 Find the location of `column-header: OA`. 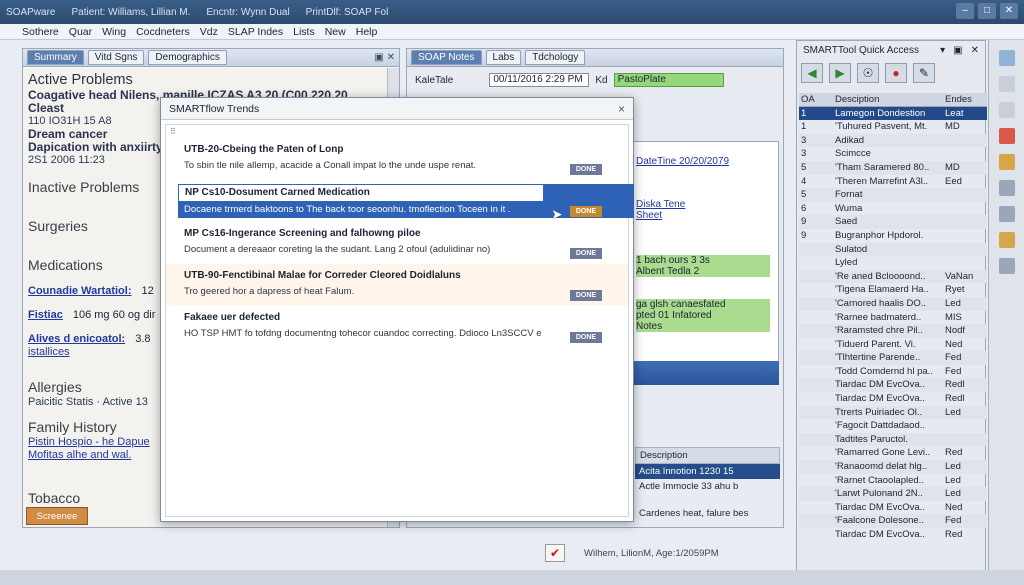

column-header: OA is located at coordinates (817, 99).